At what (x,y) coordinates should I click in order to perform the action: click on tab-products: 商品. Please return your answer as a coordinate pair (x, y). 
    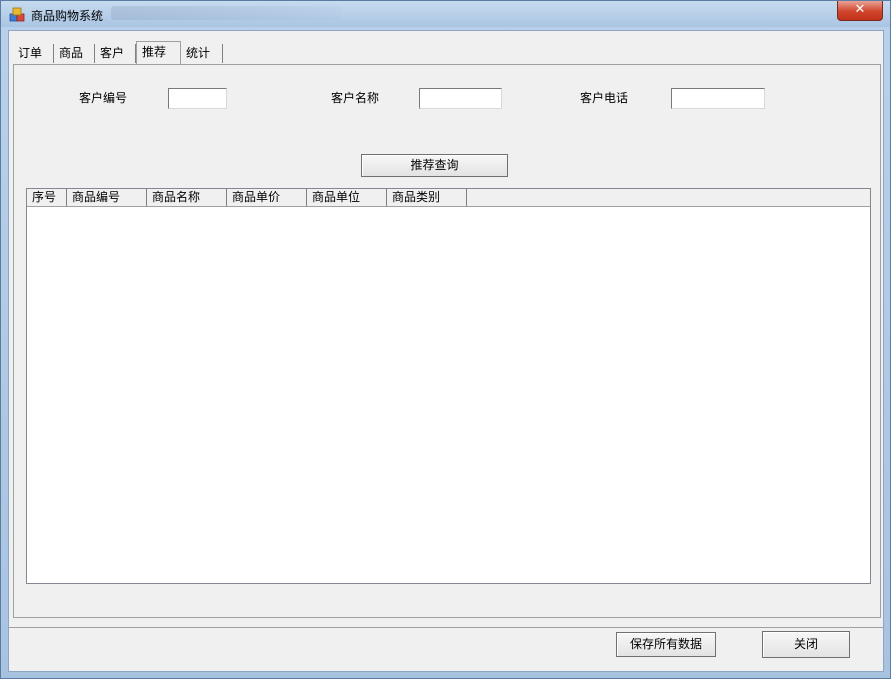
    Looking at the image, I should click on (74, 53).